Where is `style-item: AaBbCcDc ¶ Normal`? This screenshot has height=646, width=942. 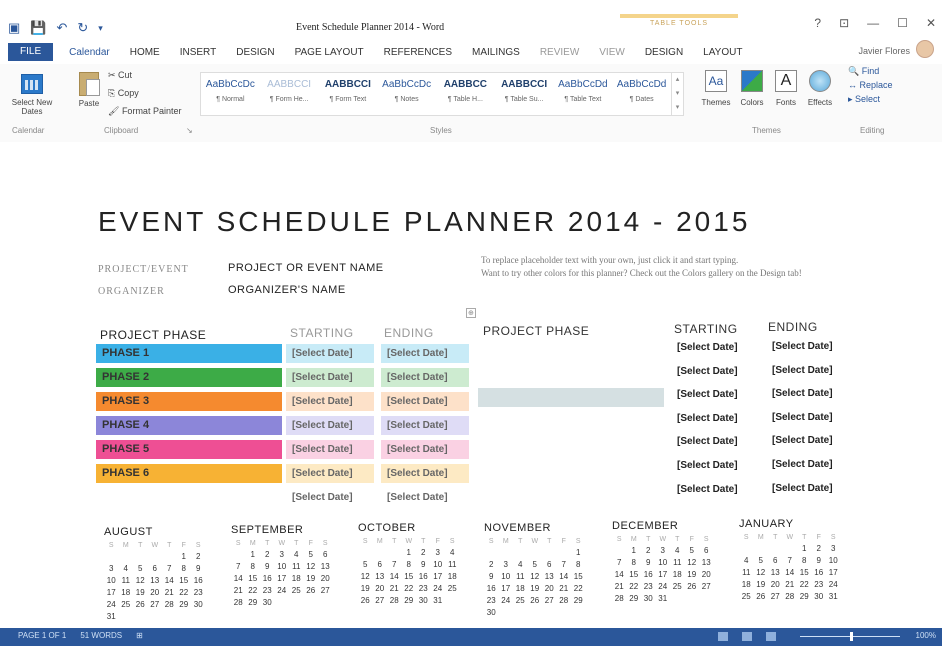
style-item: AaBbCcDc ¶ Normal is located at coordinates (230, 94).